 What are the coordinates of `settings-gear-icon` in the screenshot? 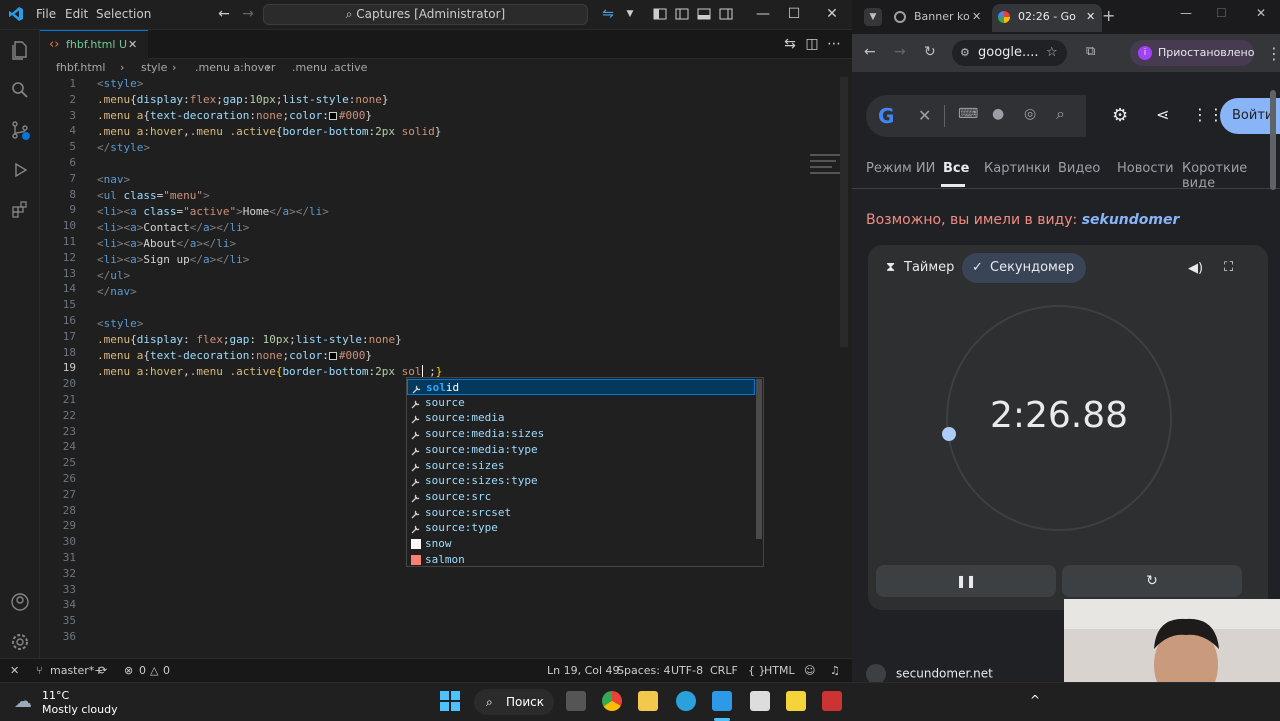 It's located at (20, 642).